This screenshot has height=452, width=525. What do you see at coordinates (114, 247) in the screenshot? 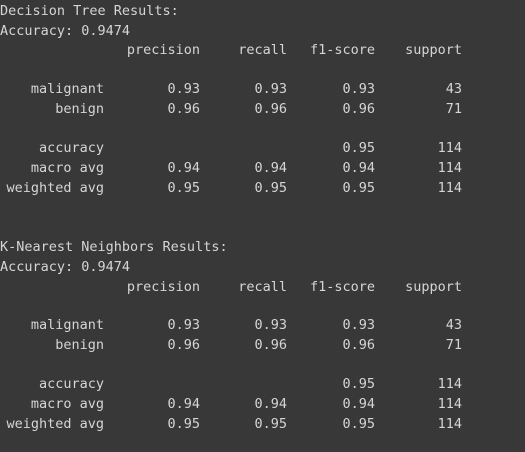
I see `report-title: K-Nearest Neighbors Results:` at bounding box center [114, 247].